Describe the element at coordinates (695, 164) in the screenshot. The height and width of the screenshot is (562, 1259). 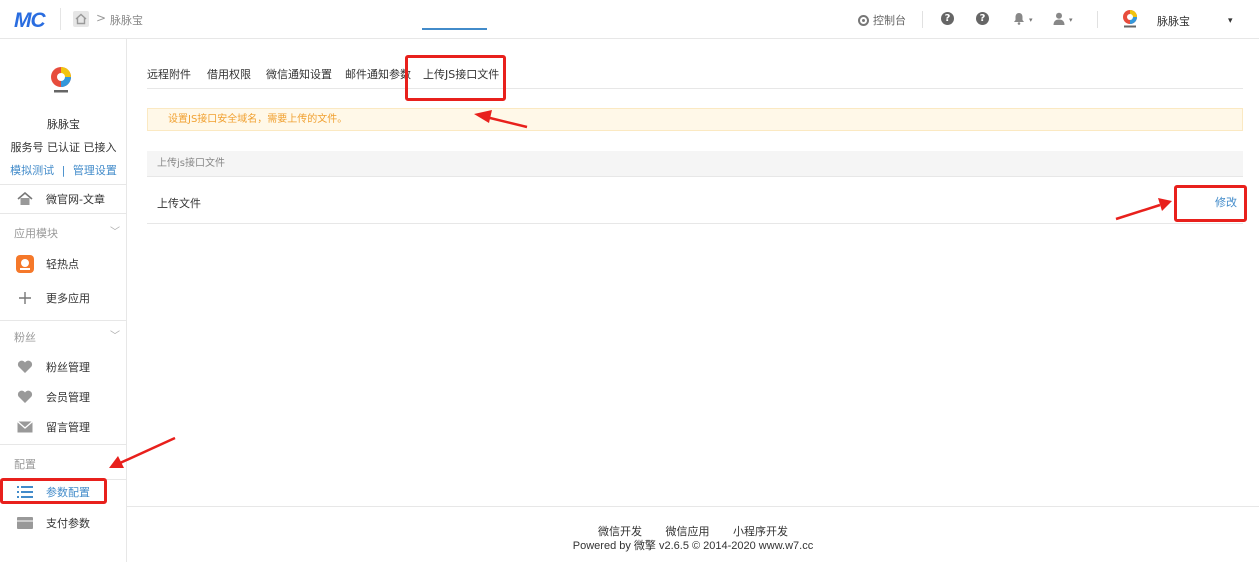
I see `panel-header: 上传js接口文件` at that location.